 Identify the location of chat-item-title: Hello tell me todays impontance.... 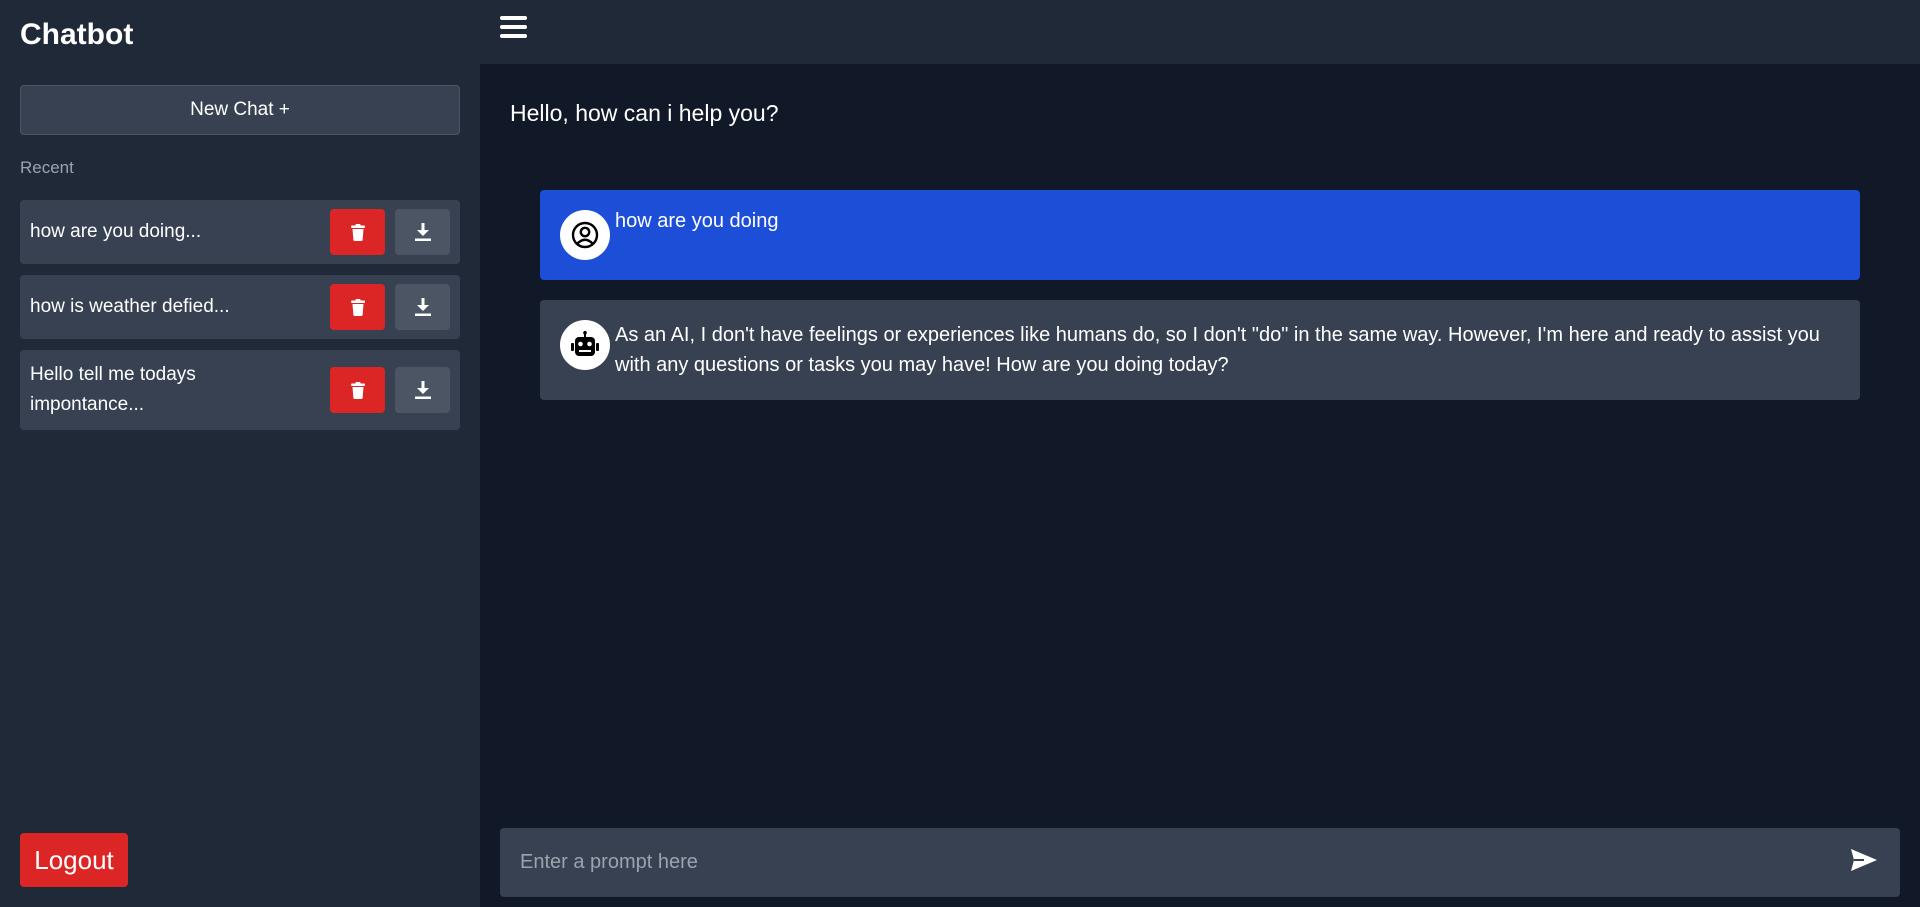
(175, 390).